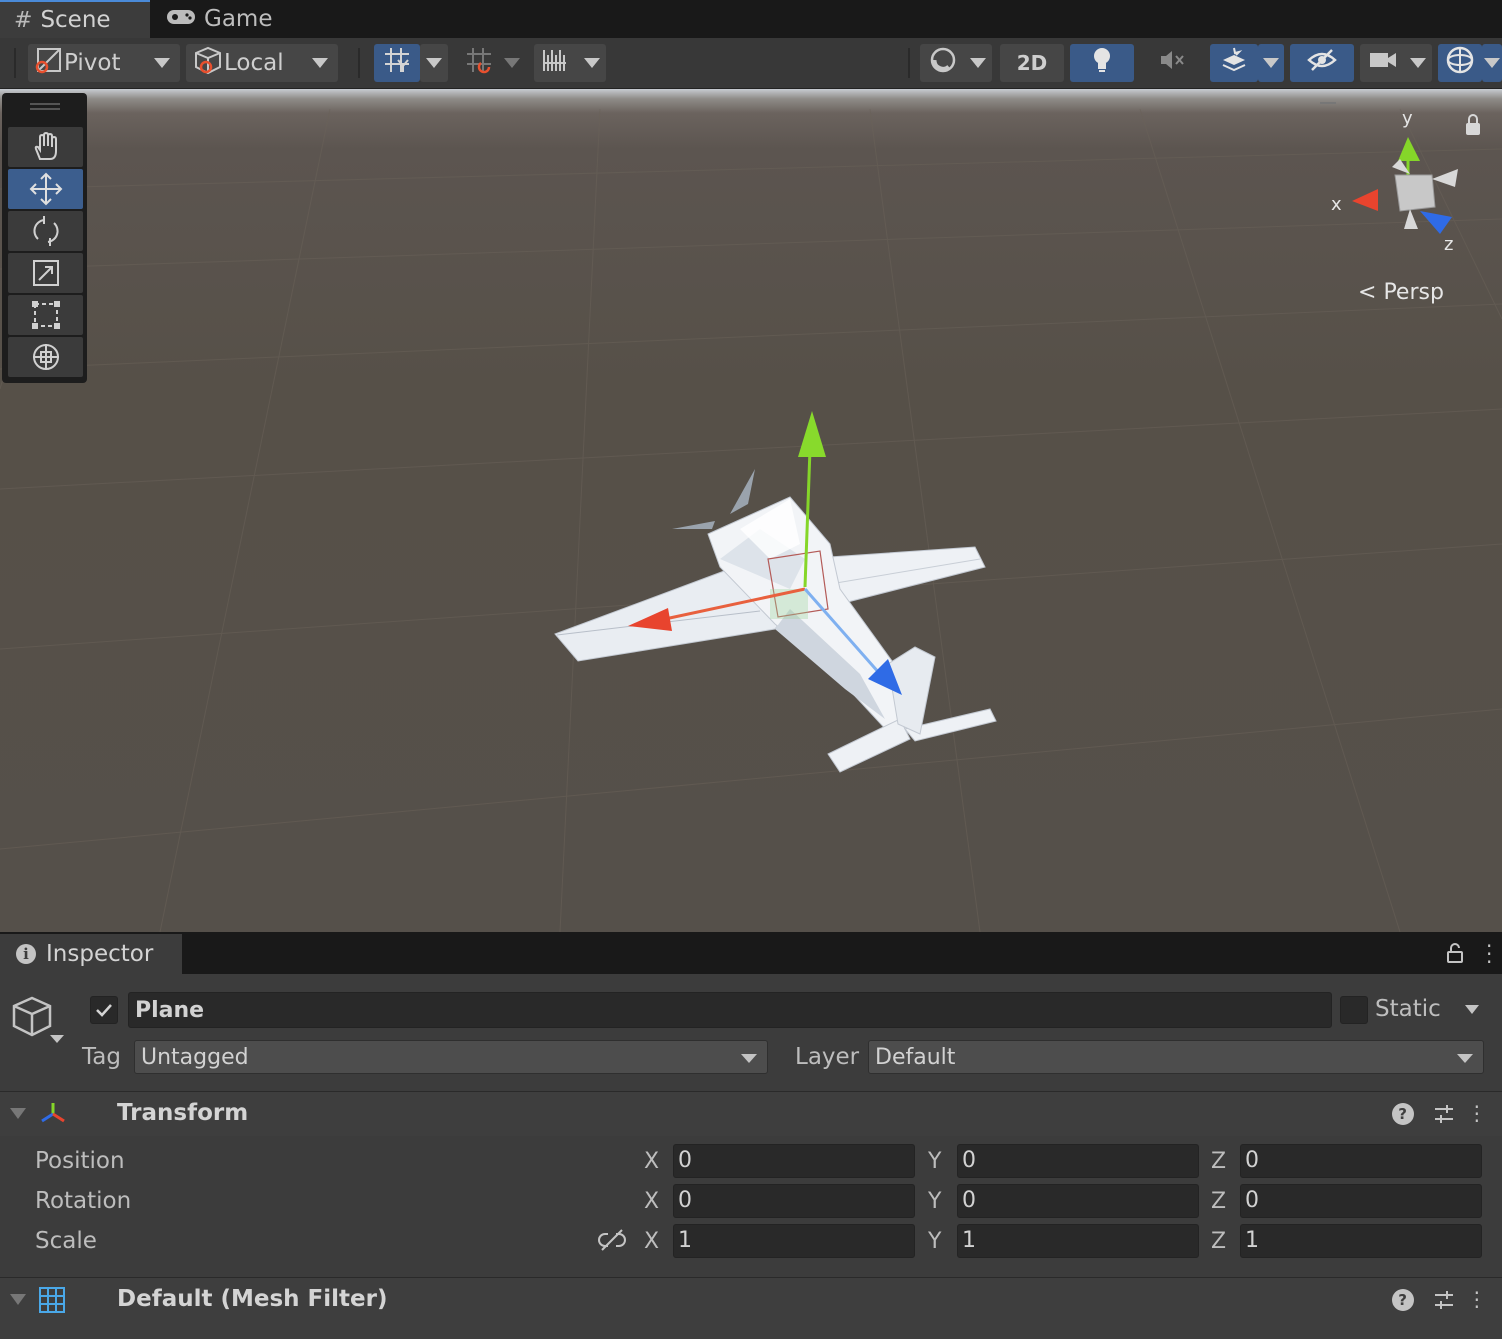 The height and width of the screenshot is (1339, 1502). I want to click on position-z-field: 0, so click(1361, 1161).